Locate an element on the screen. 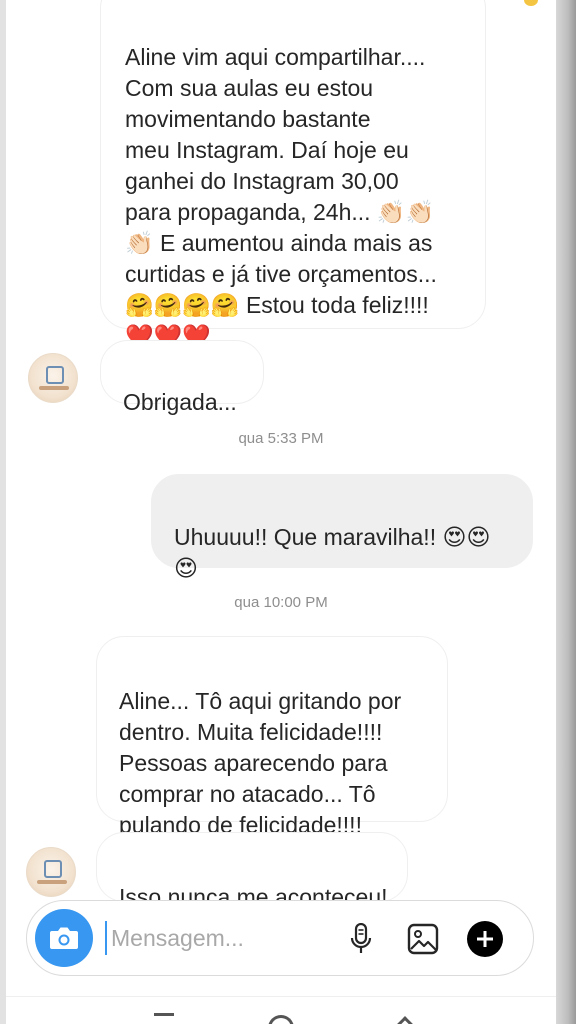 The image size is (576, 1024). system-nav-bar is located at coordinates (281, 1010).